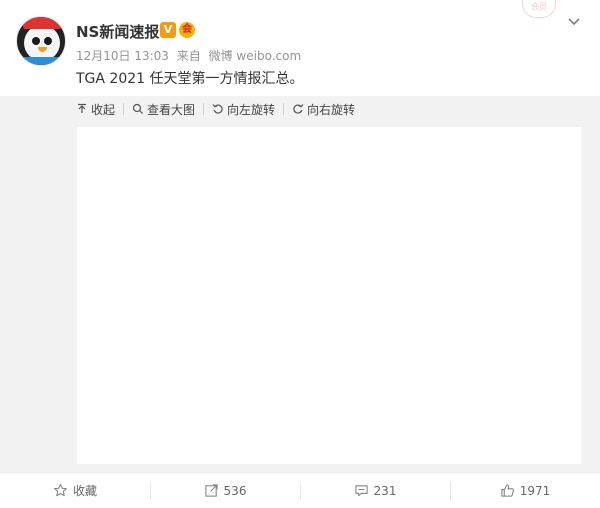  I want to click on verified-badge: V, so click(168, 30).